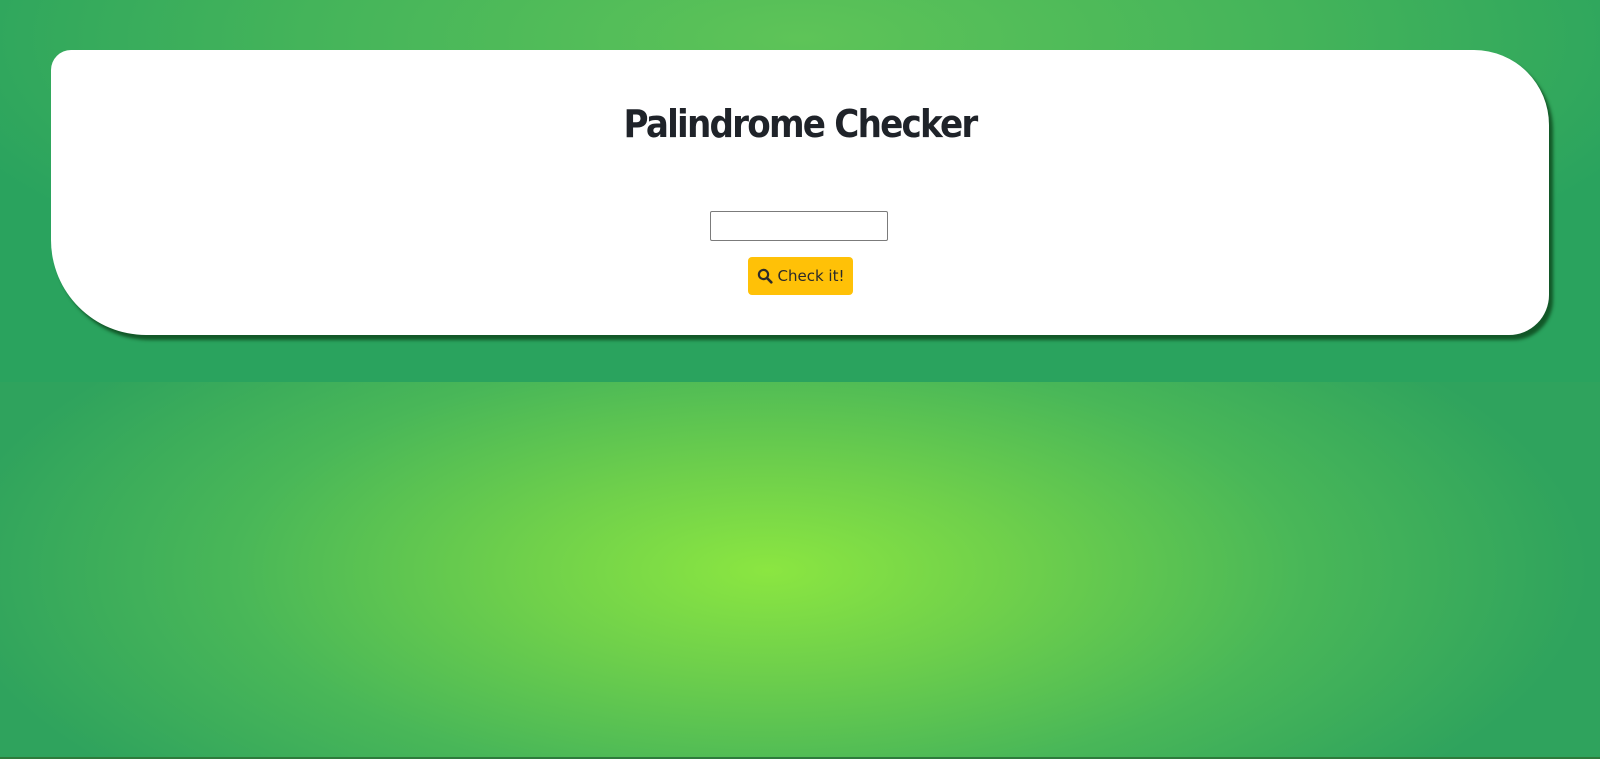 The width and height of the screenshot is (1600, 759). What do you see at coordinates (799, 226) in the screenshot?
I see `palindrome-text-input` at bounding box center [799, 226].